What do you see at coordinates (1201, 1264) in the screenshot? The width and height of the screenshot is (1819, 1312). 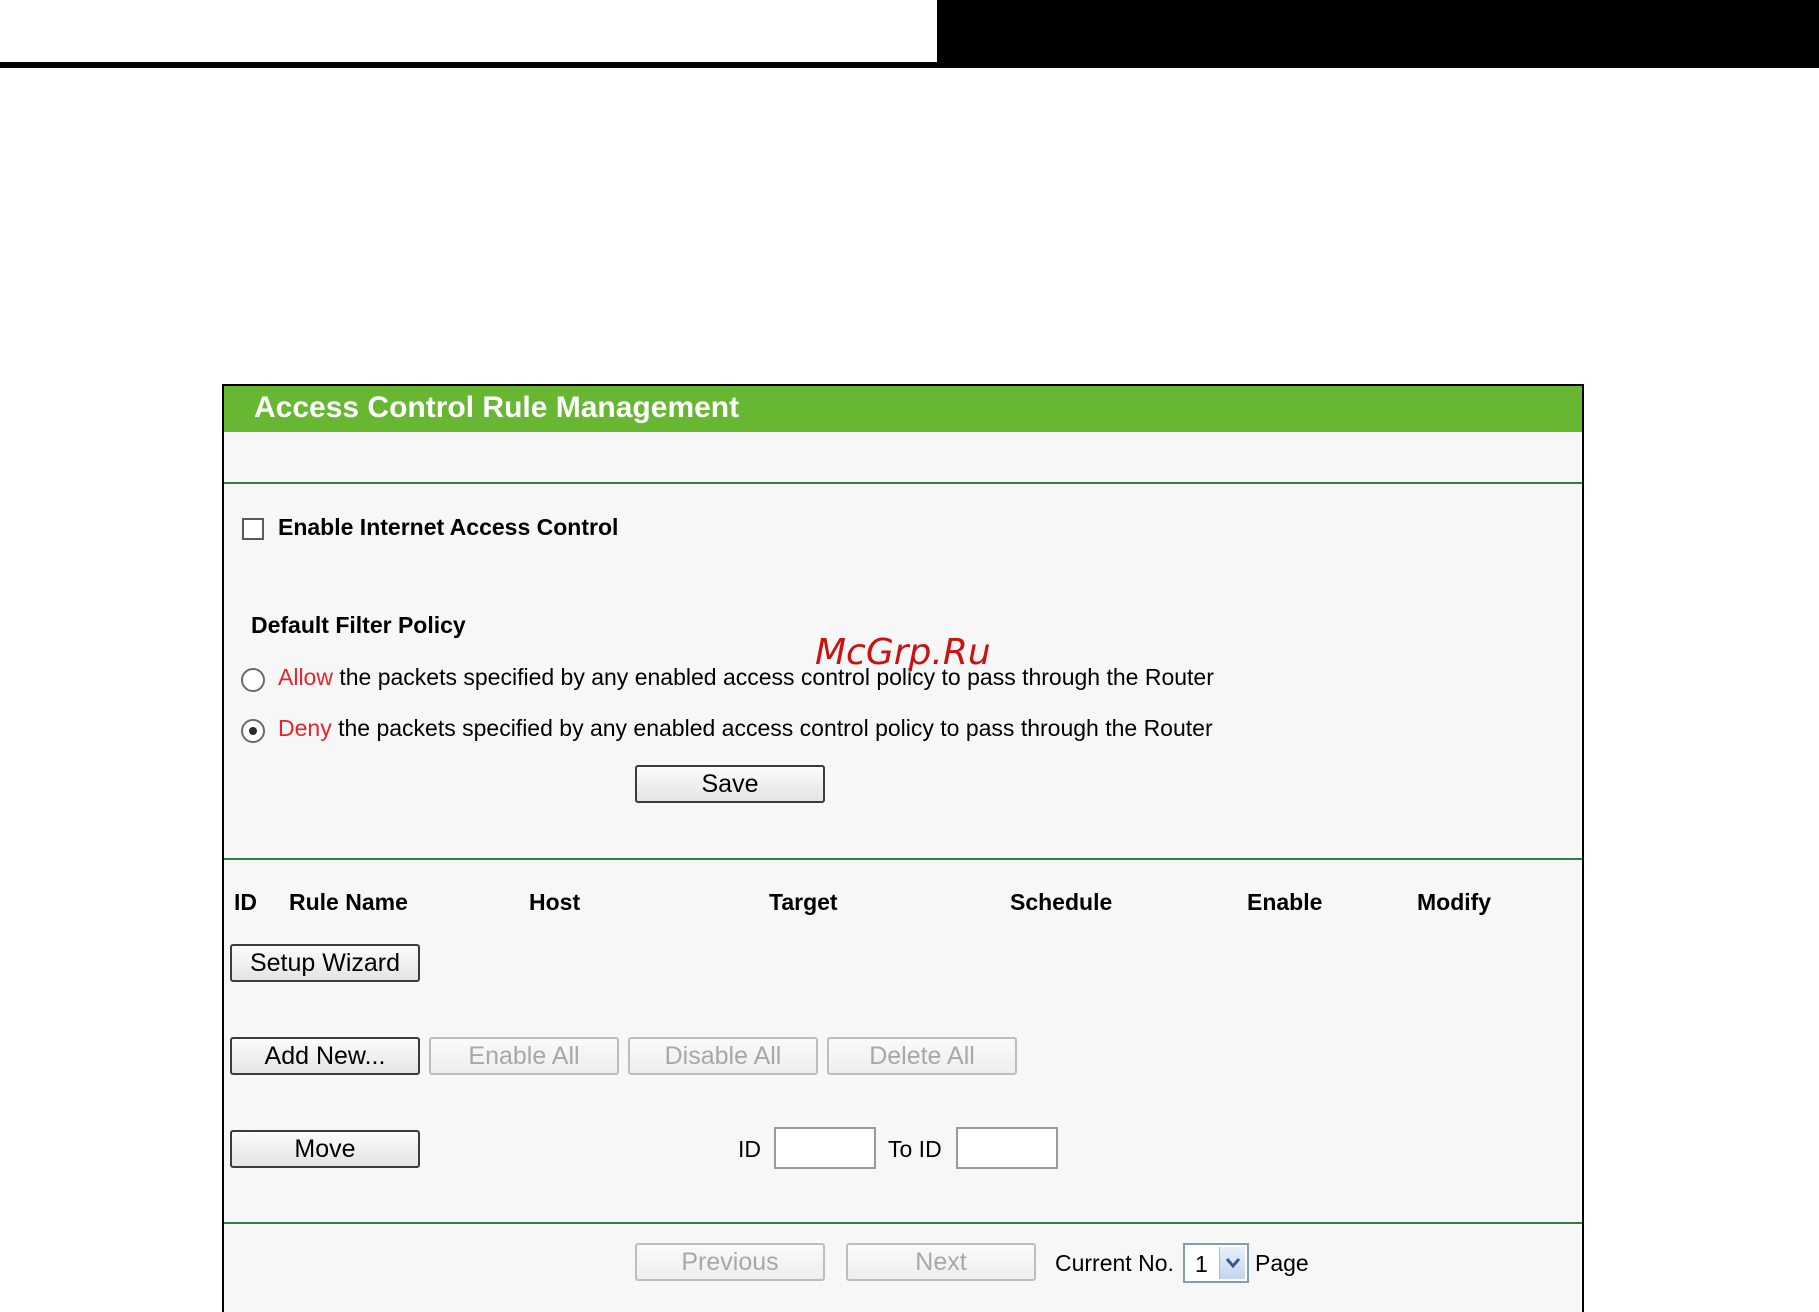 I see `page-select-value: 1` at bounding box center [1201, 1264].